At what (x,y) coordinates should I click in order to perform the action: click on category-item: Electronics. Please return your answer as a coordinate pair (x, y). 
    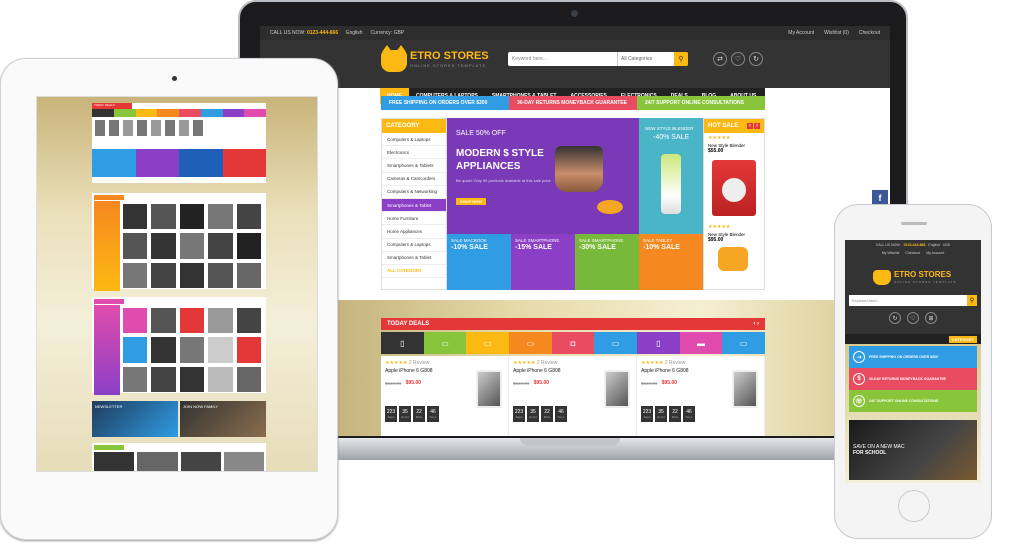
    Looking at the image, I should click on (414, 153).